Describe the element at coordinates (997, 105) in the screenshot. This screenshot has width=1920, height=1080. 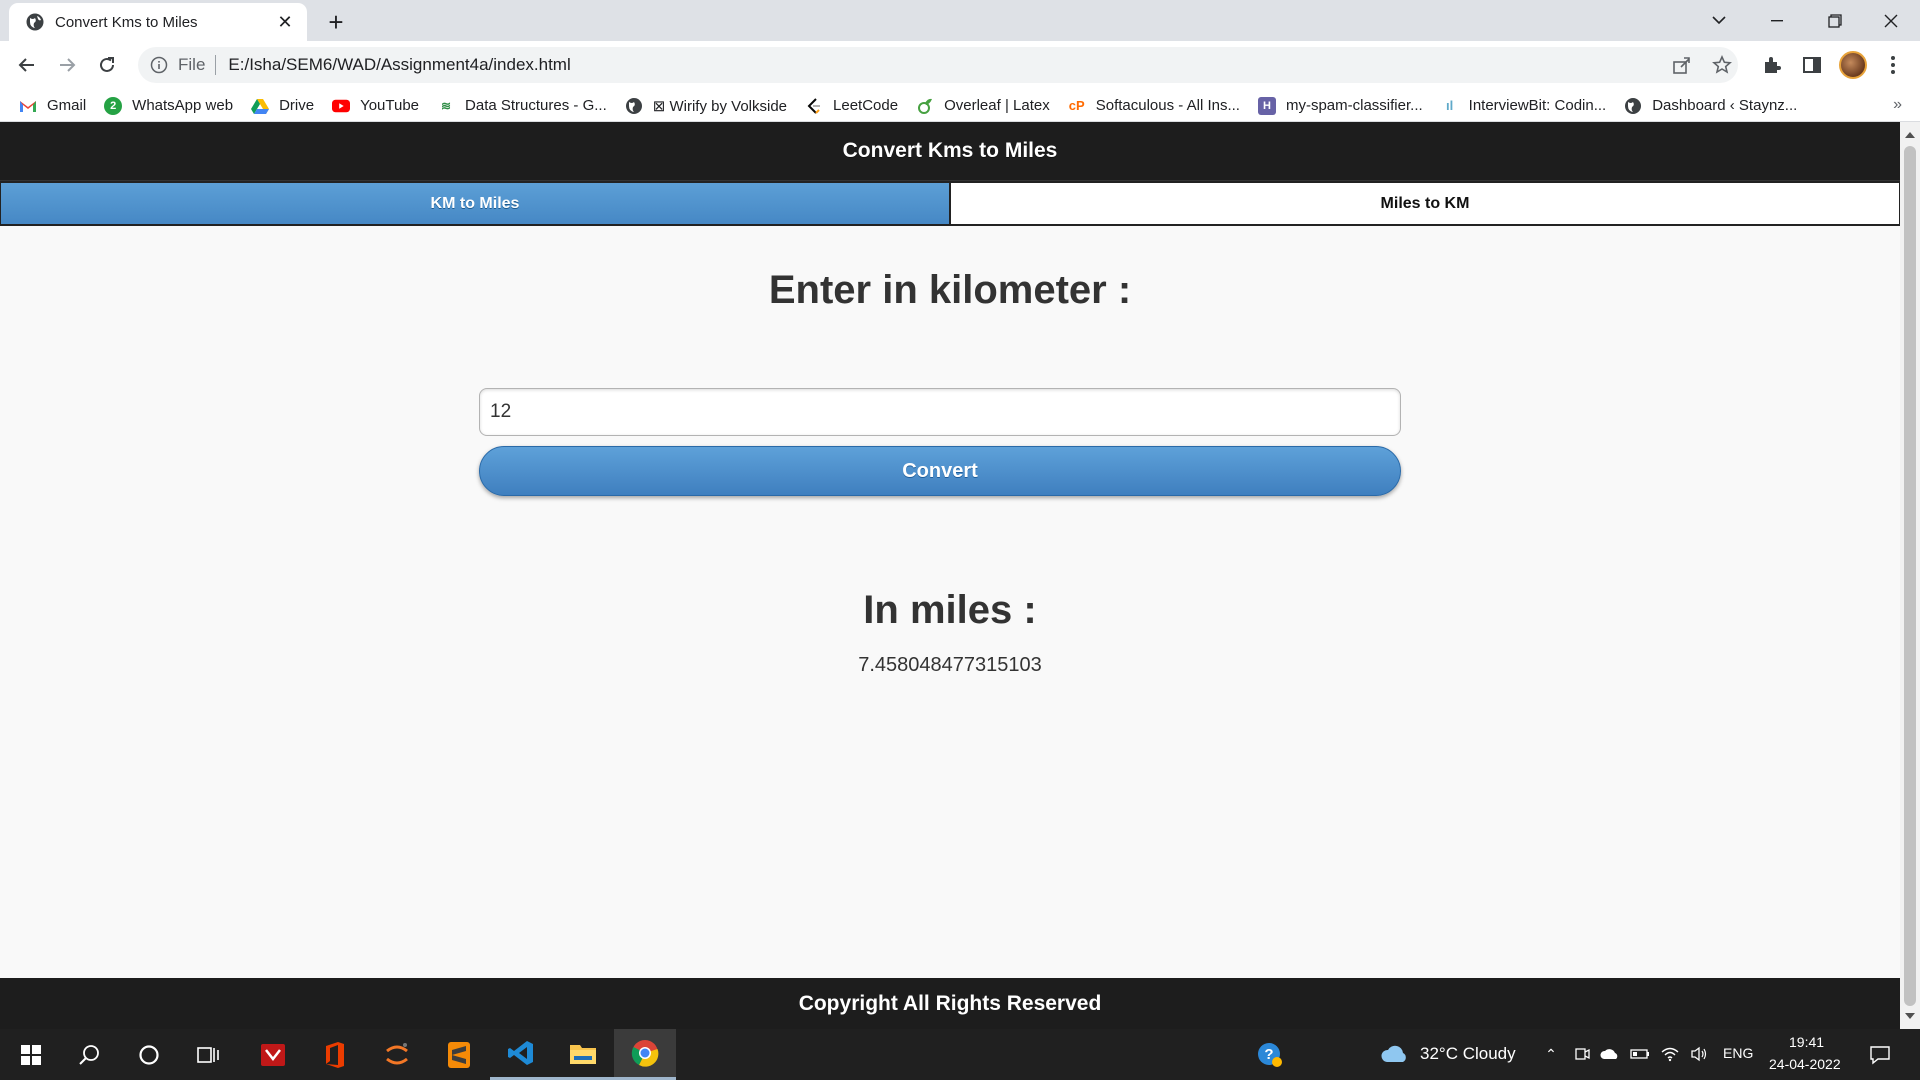
I see `bookmark-label: Overleaf | Latex` at that location.